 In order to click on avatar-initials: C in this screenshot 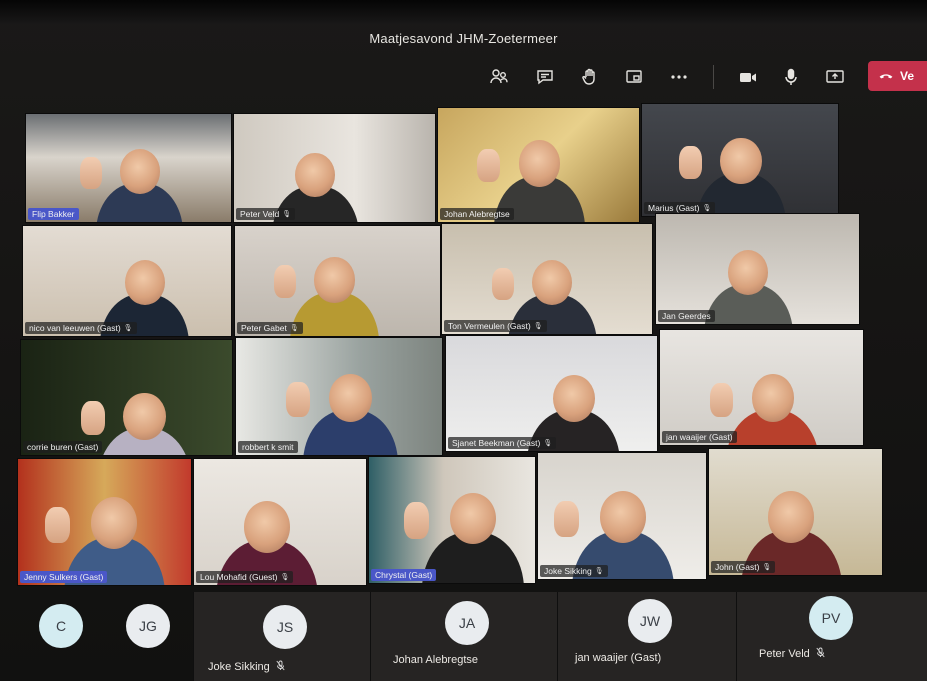, I will do `click(61, 626)`.